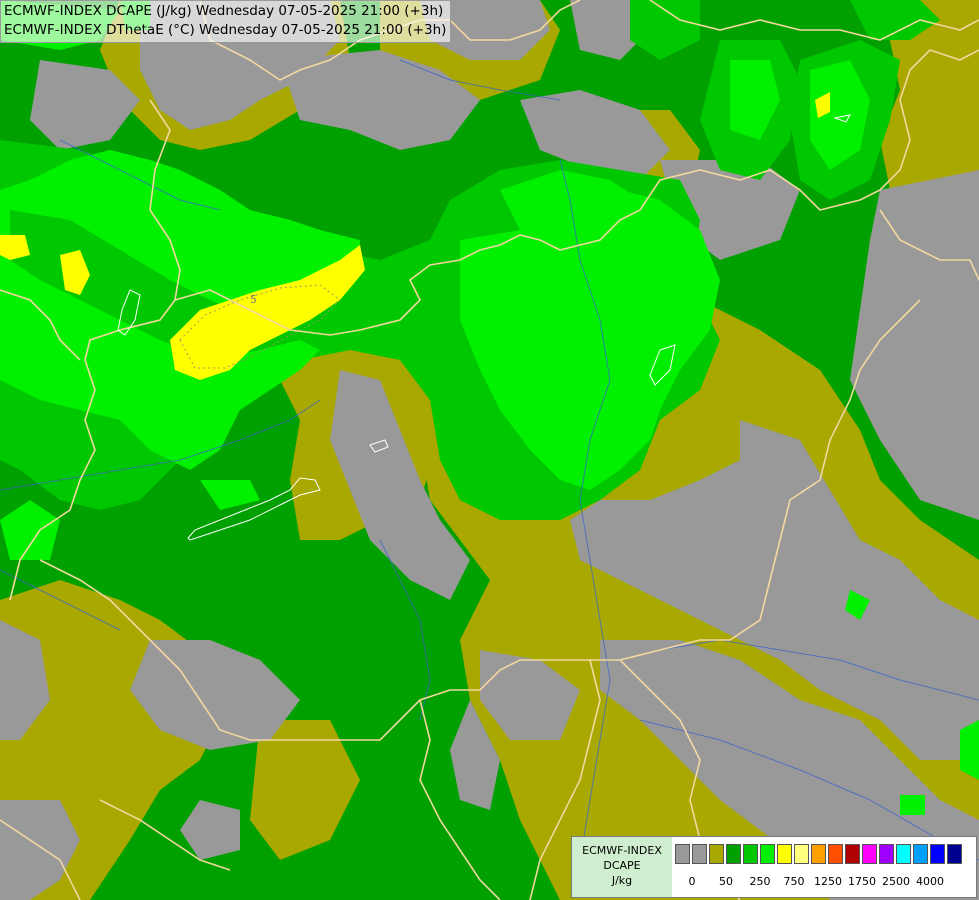 The height and width of the screenshot is (900, 979). I want to click on legend-tick-label: 1250, so click(828, 881).